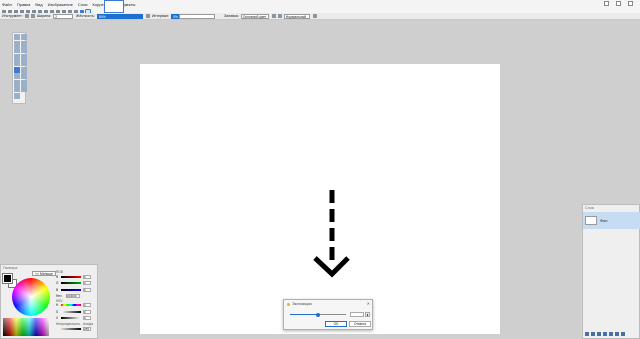 Image resolution: width=640 pixels, height=339 pixels. Describe the element at coordinates (589, 208) in the screenshot. I see `layers-panel-title: Слои` at that location.